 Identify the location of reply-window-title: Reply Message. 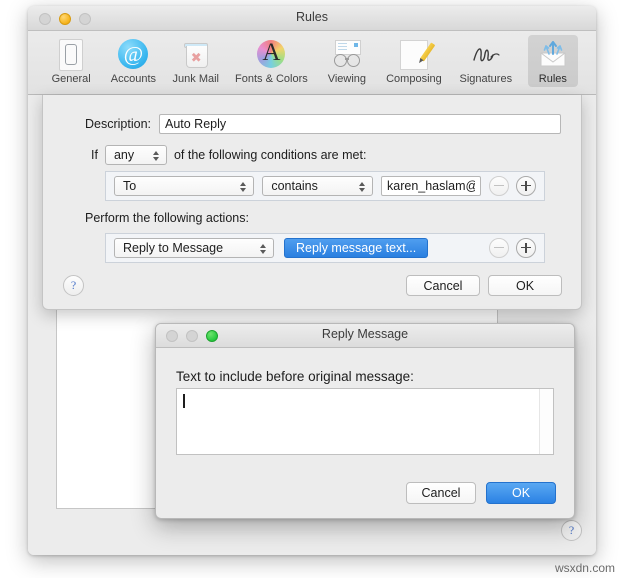
(365, 334).